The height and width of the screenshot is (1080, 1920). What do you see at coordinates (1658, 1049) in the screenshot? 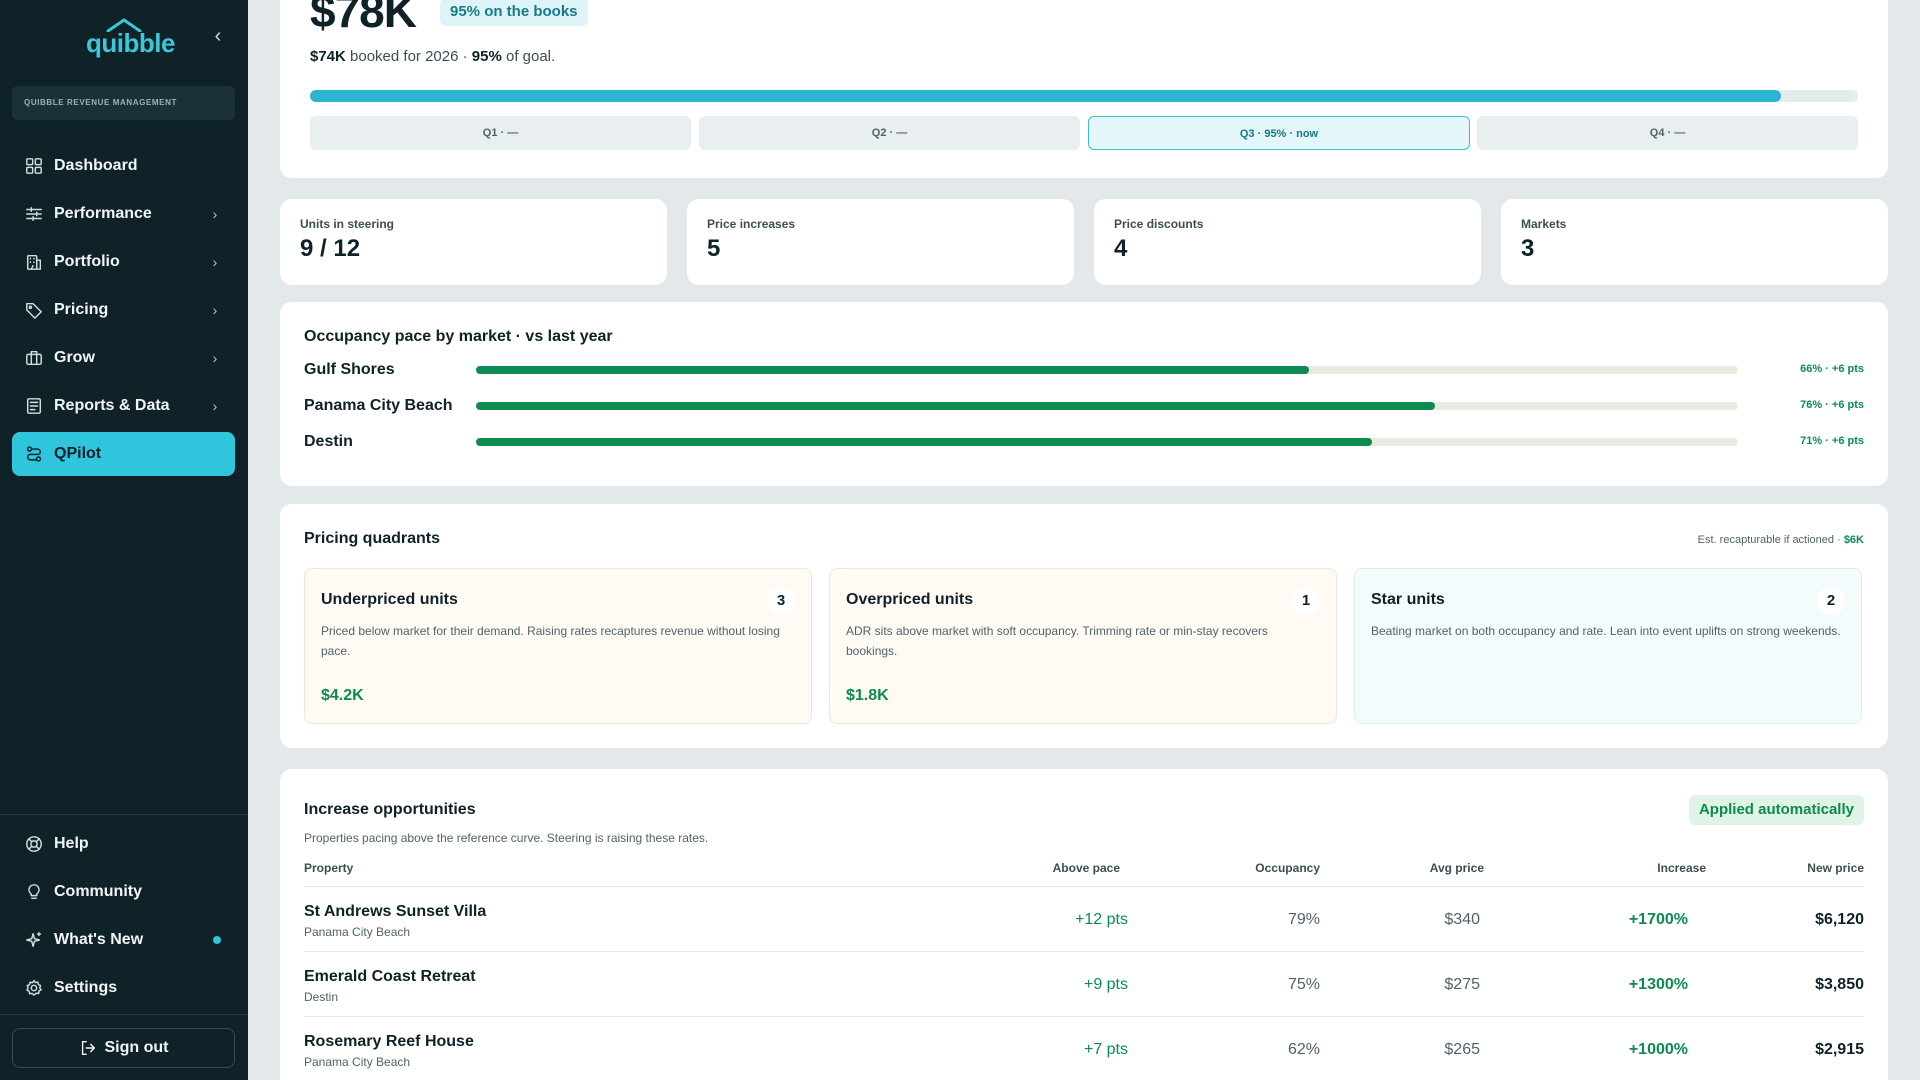
I see `increase-value: +1000%` at bounding box center [1658, 1049].